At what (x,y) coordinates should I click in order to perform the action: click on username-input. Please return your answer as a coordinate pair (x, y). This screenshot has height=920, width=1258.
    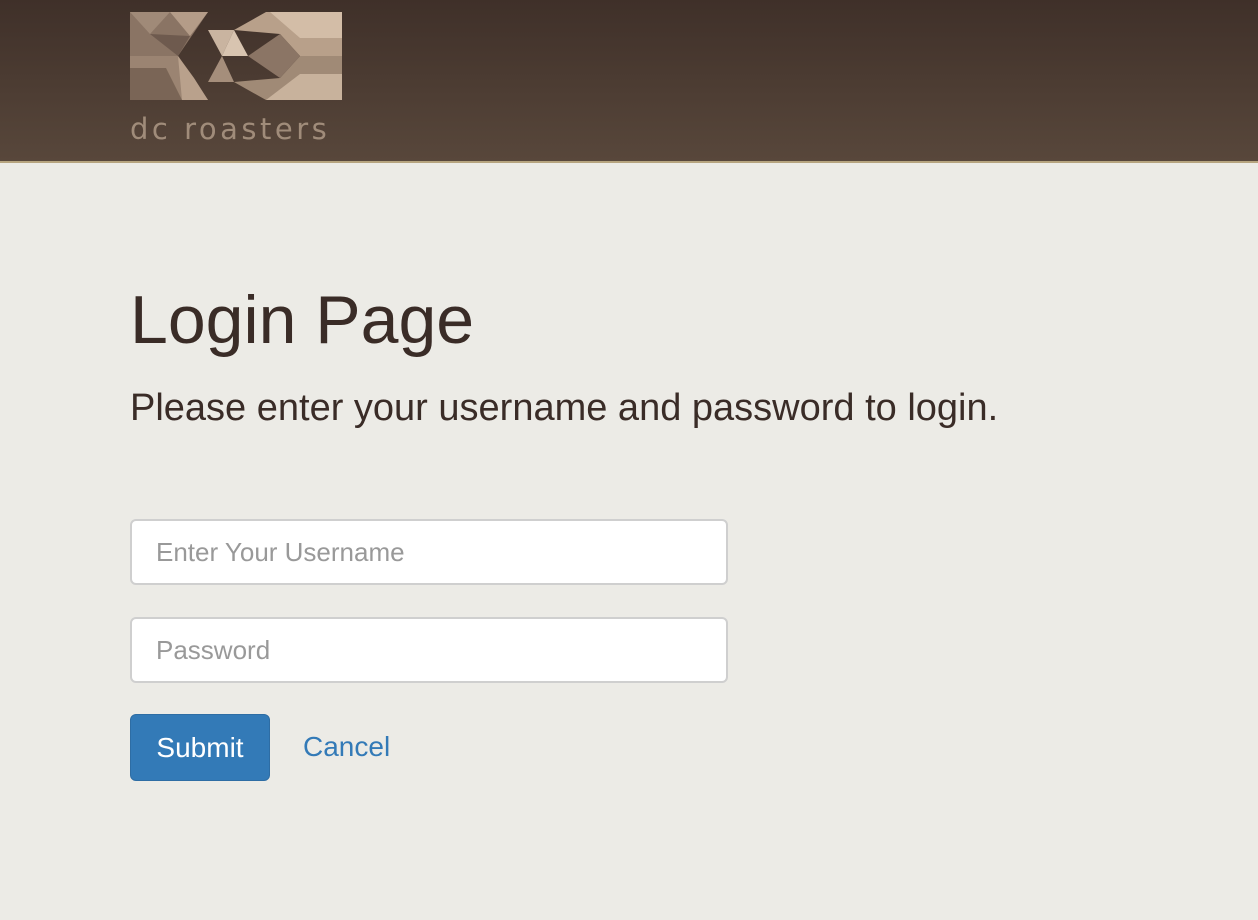
    Looking at the image, I should click on (429, 552).